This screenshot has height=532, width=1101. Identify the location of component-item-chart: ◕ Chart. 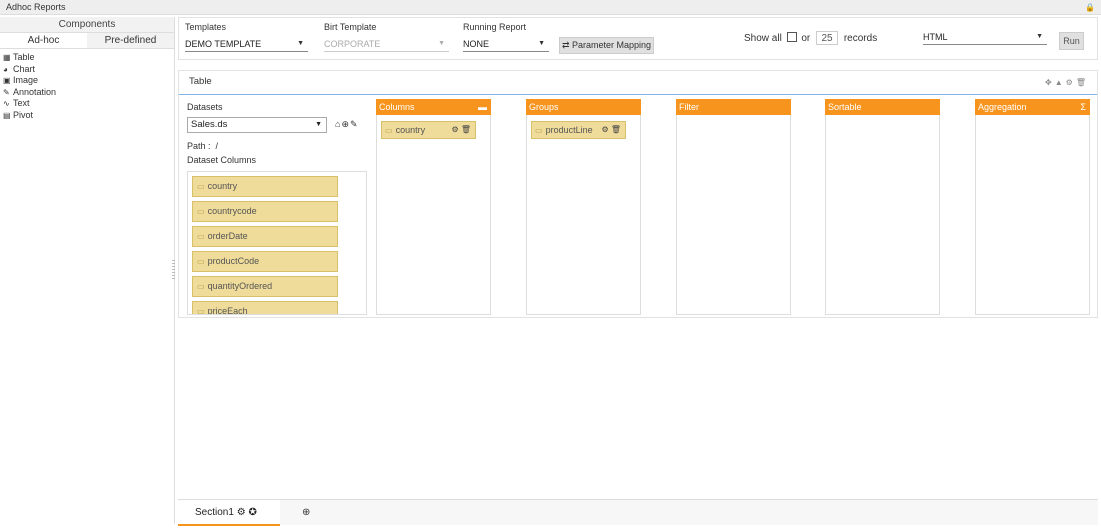
(87, 69).